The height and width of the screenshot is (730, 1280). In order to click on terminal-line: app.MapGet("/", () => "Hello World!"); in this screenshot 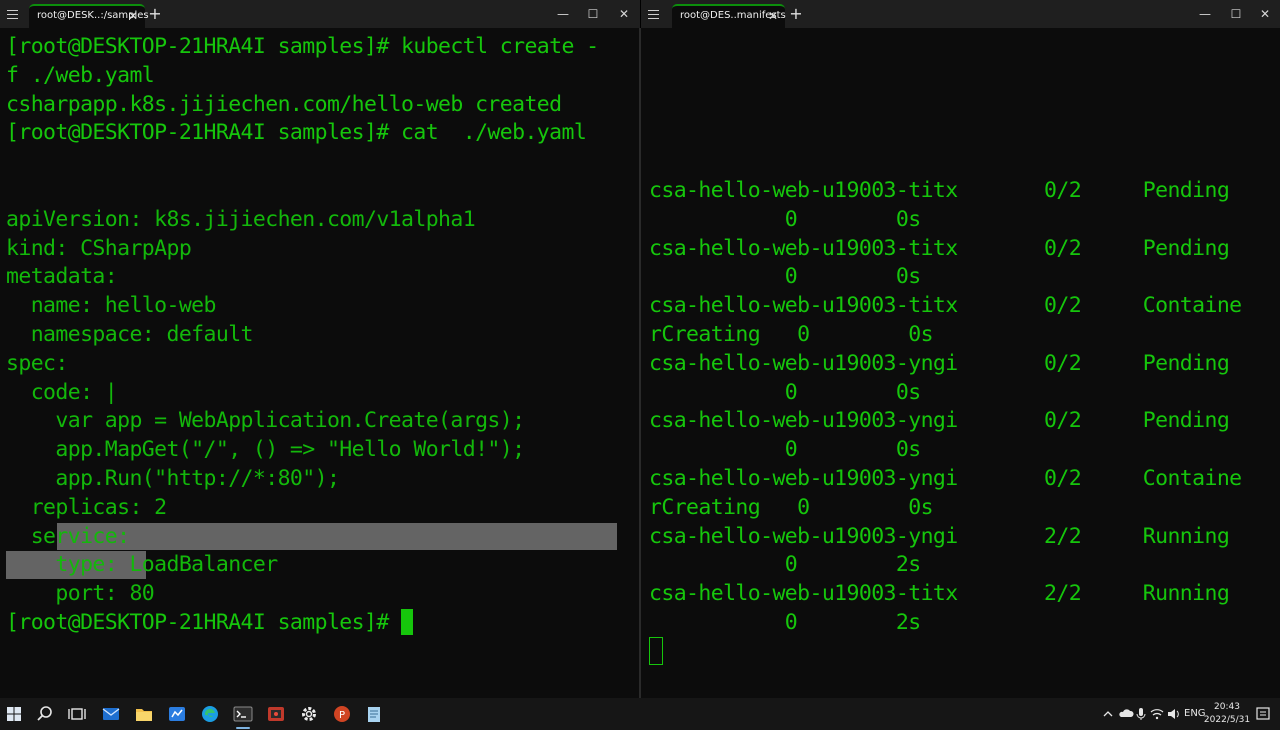, I will do `click(265, 450)`.